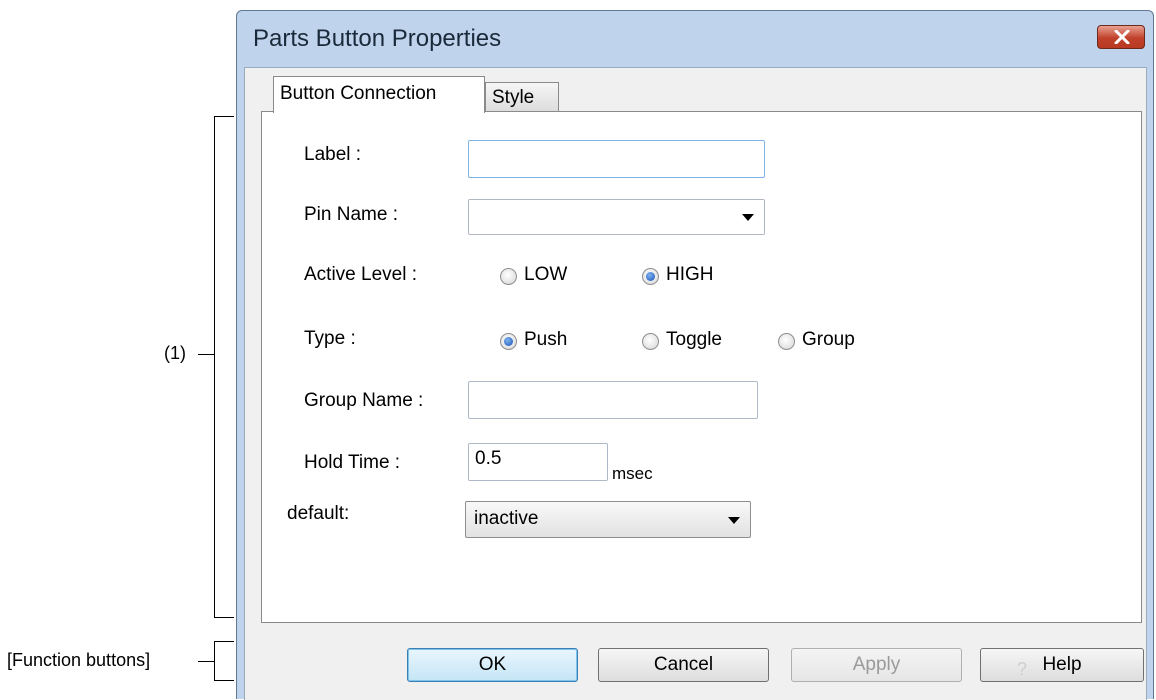 Image resolution: width=1156 pixels, height=700 pixels. I want to click on default-label: default:, so click(318, 513).